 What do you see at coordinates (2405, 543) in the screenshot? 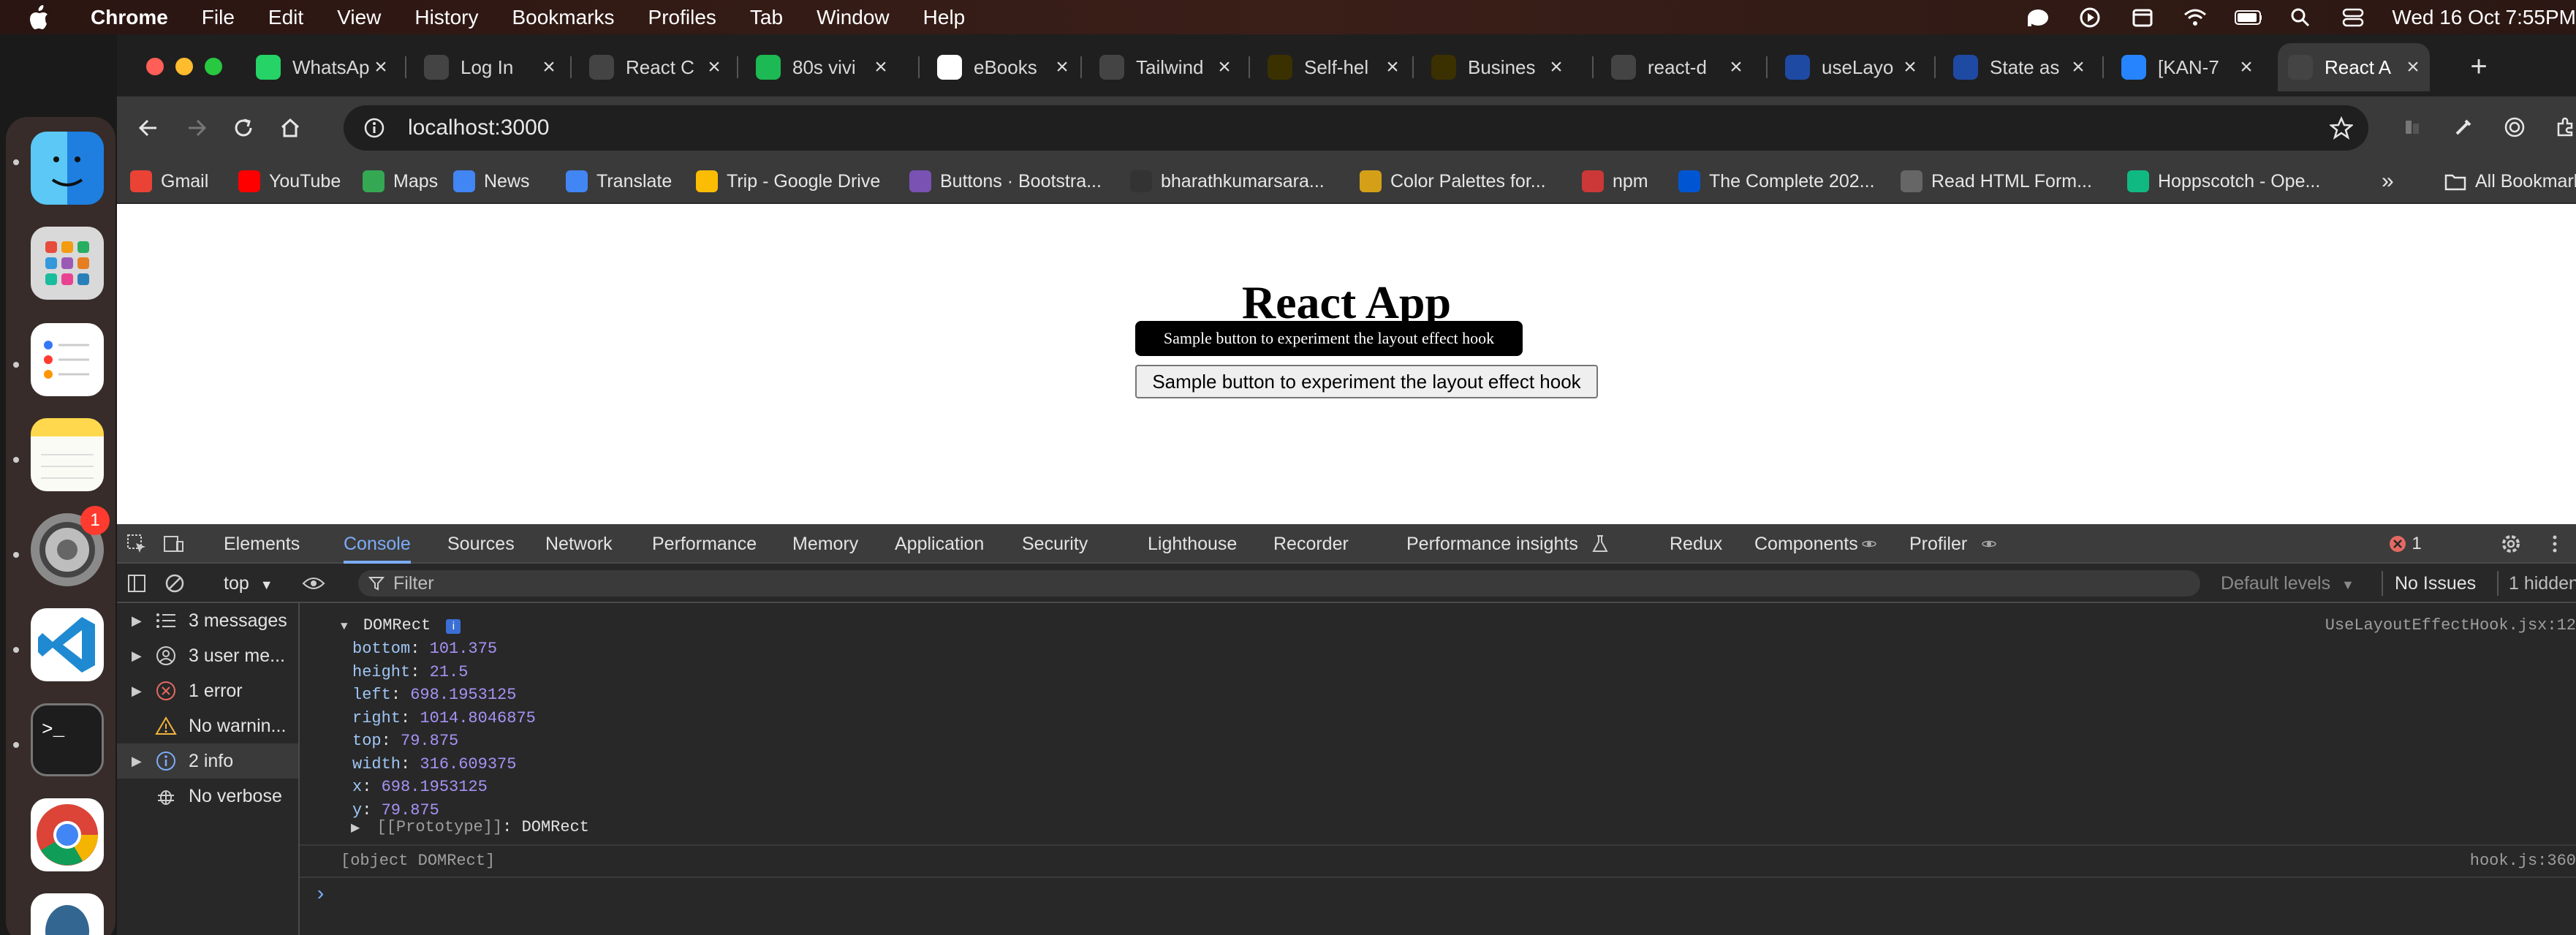
I see `error-count-badge: 1` at bounding box center [2405, 543].